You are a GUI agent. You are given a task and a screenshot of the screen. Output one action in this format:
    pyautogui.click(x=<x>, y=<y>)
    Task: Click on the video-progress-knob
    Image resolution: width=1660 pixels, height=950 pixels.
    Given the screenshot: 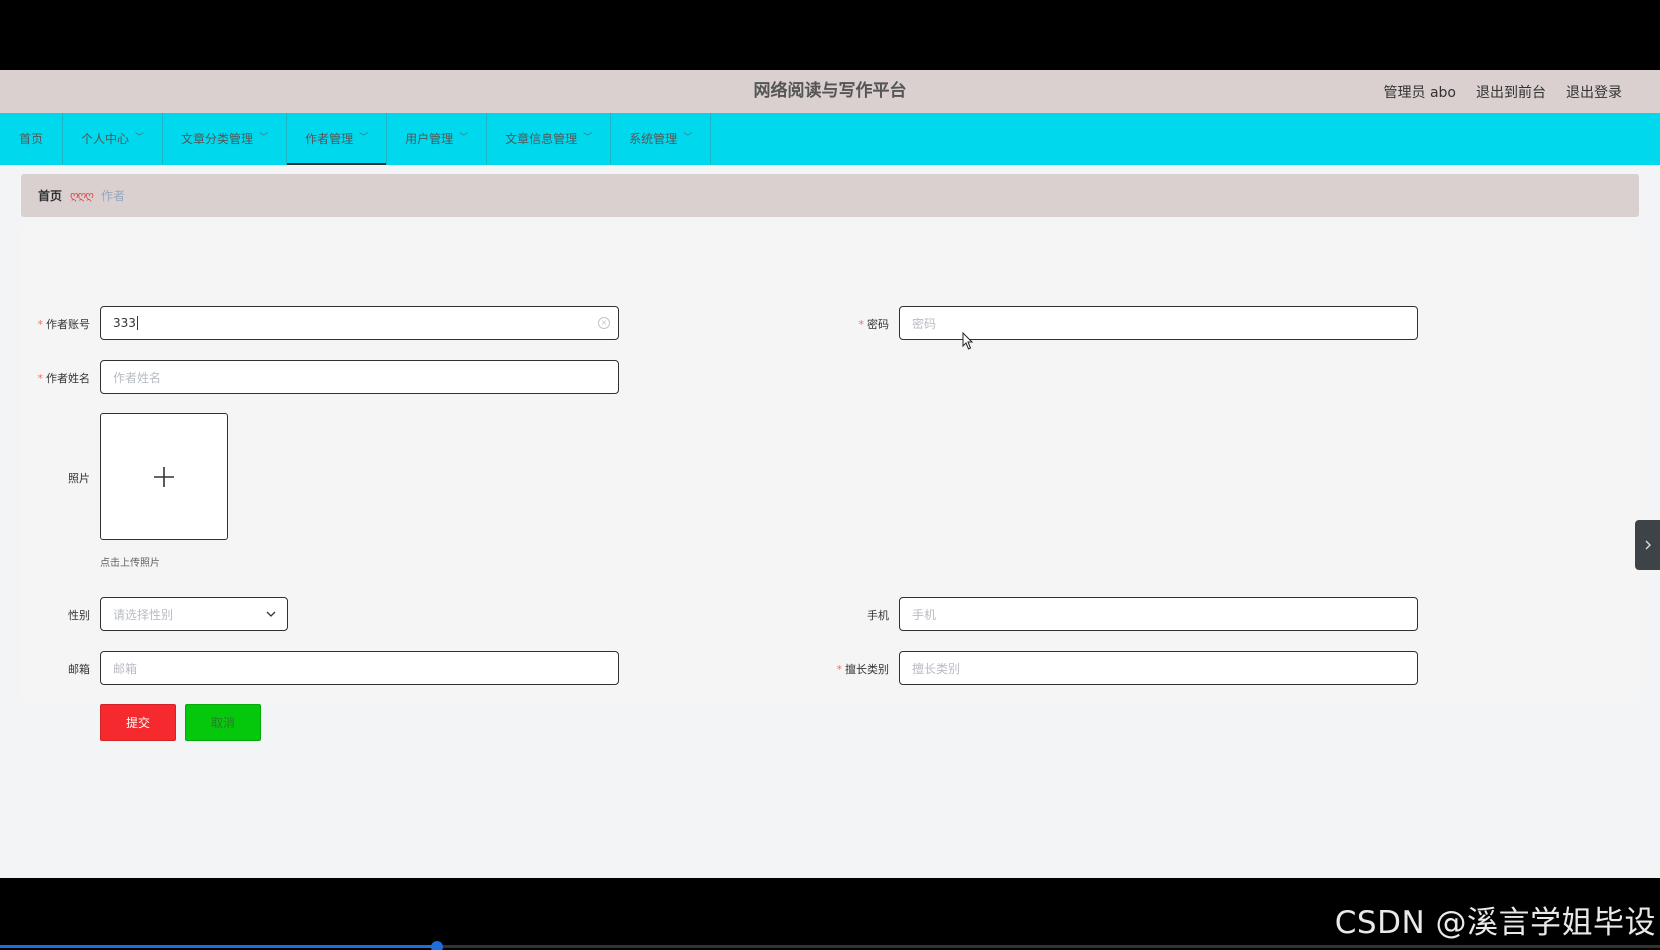 What is the action you would take?
    pyautogui.click(x=437, y=945)
    